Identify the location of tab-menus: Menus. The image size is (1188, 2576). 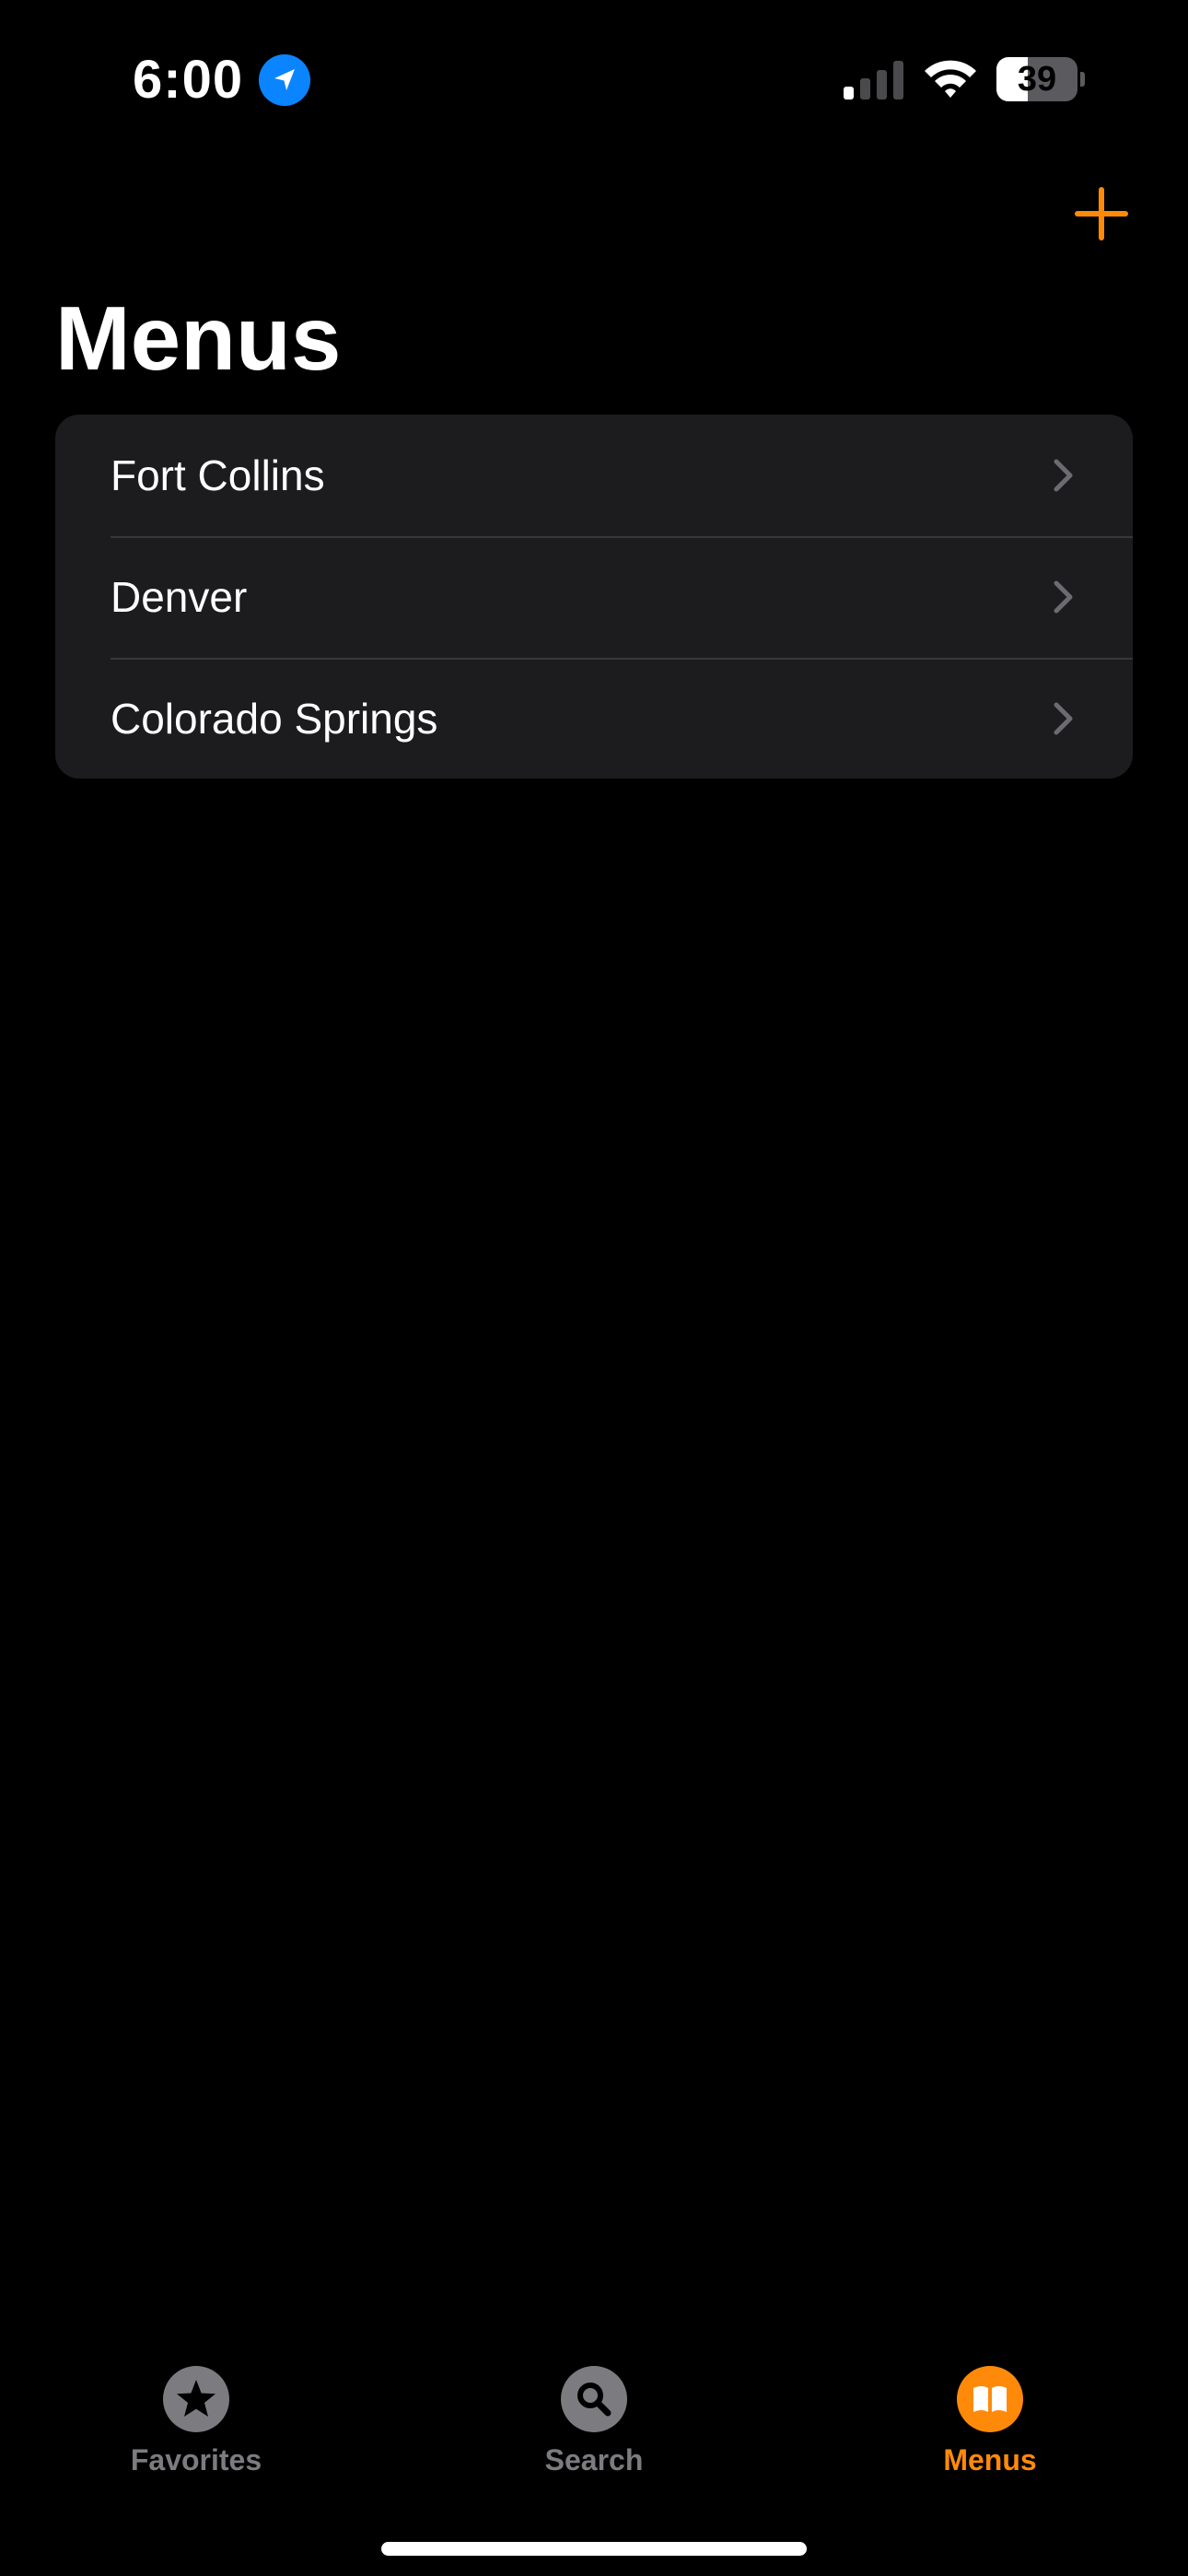
(990, 2414).